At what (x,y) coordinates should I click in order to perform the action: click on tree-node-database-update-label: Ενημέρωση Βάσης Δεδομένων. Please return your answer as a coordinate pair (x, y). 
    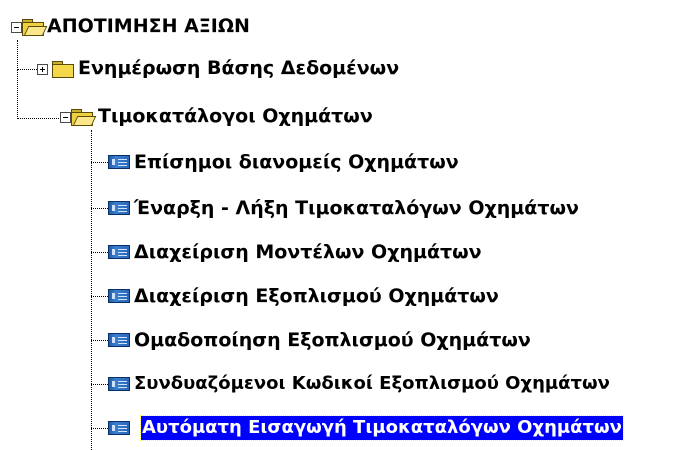
    Looking at the image, I should click on (238, 68).